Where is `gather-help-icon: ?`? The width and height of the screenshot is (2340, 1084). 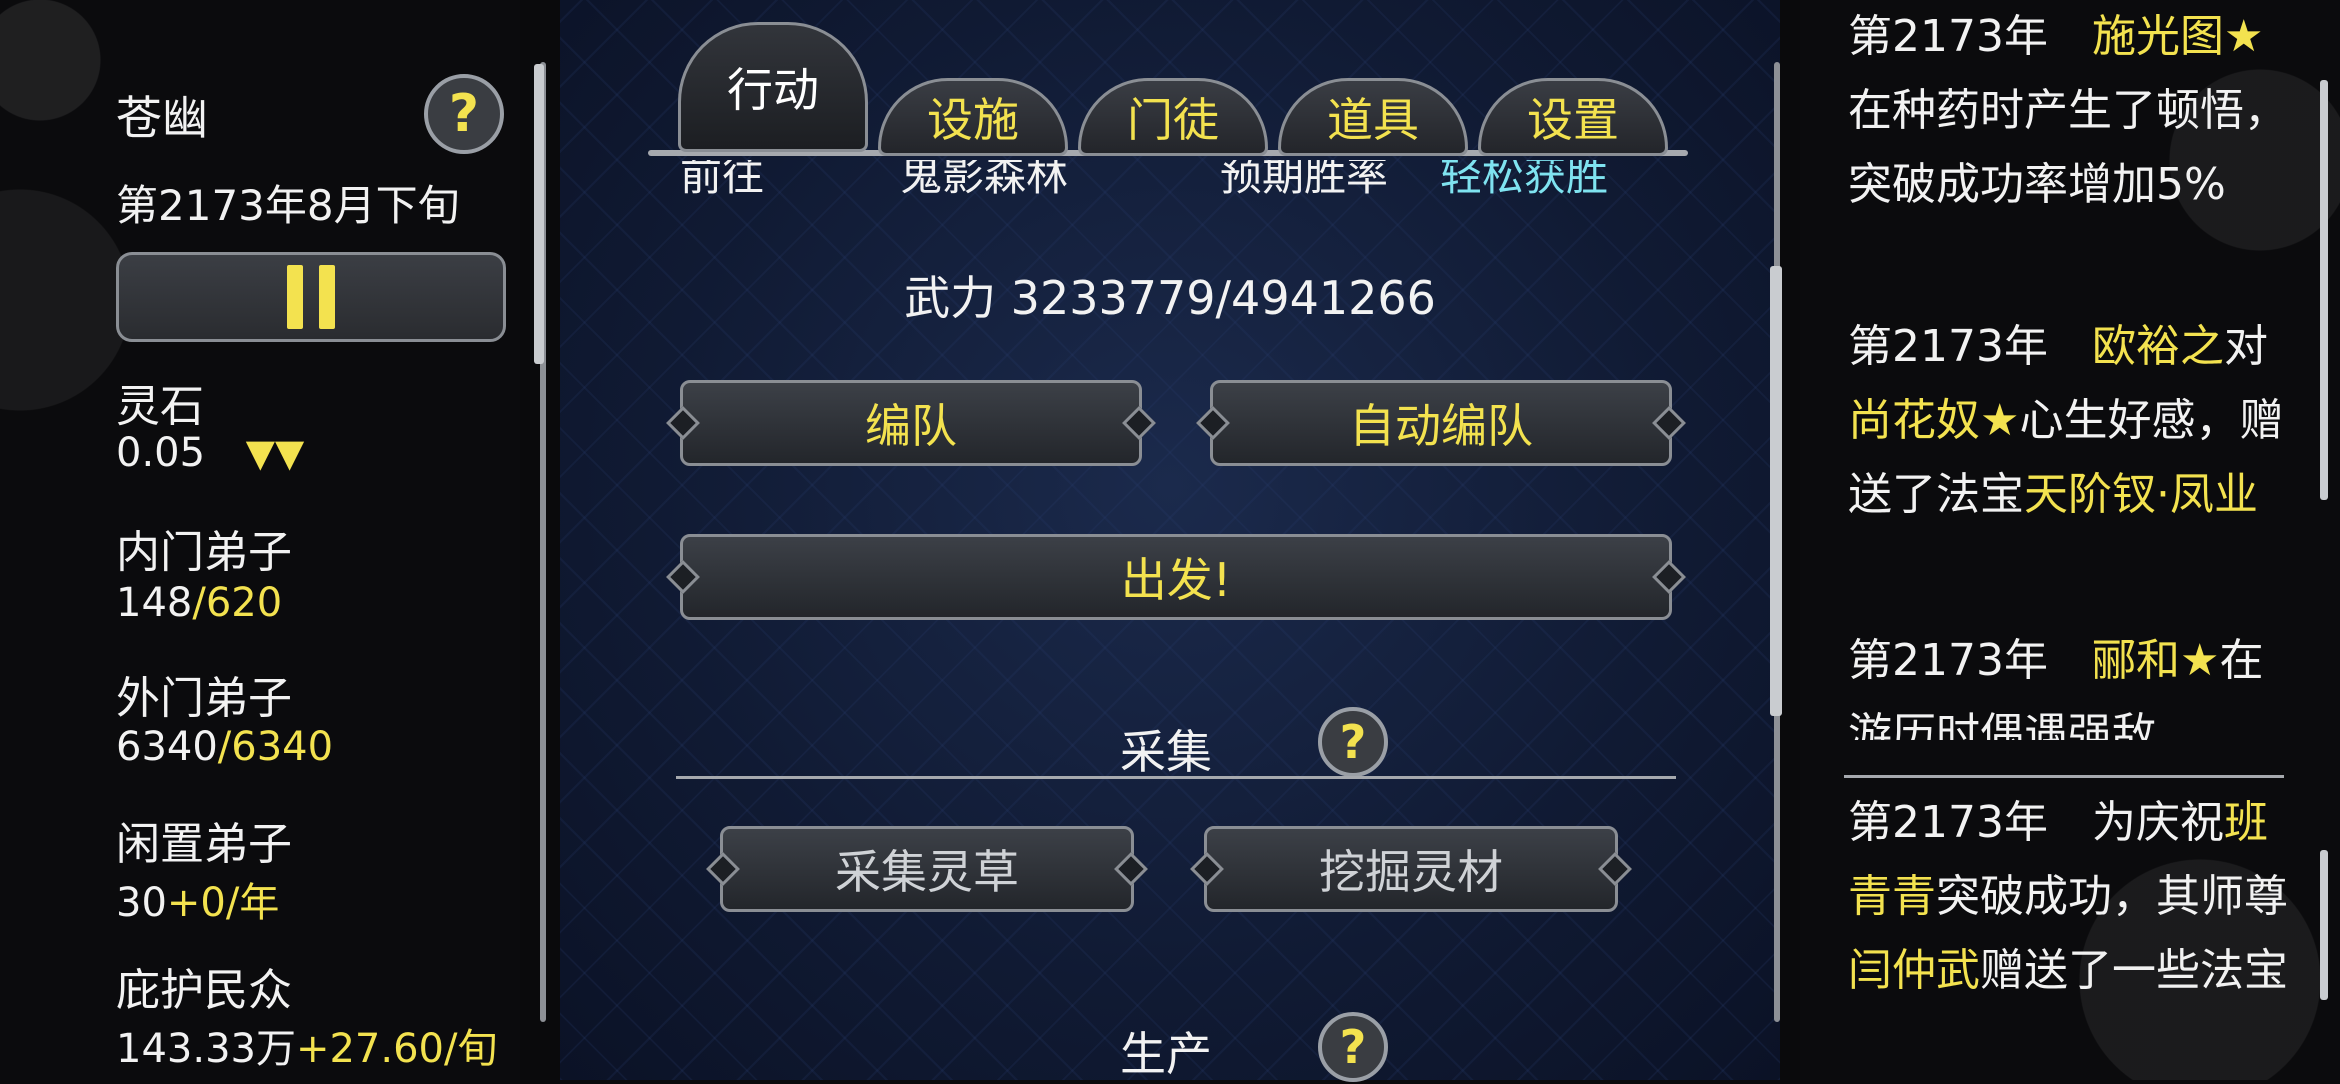 gather-help-icon: ? is located at coordinates (1353, 742).